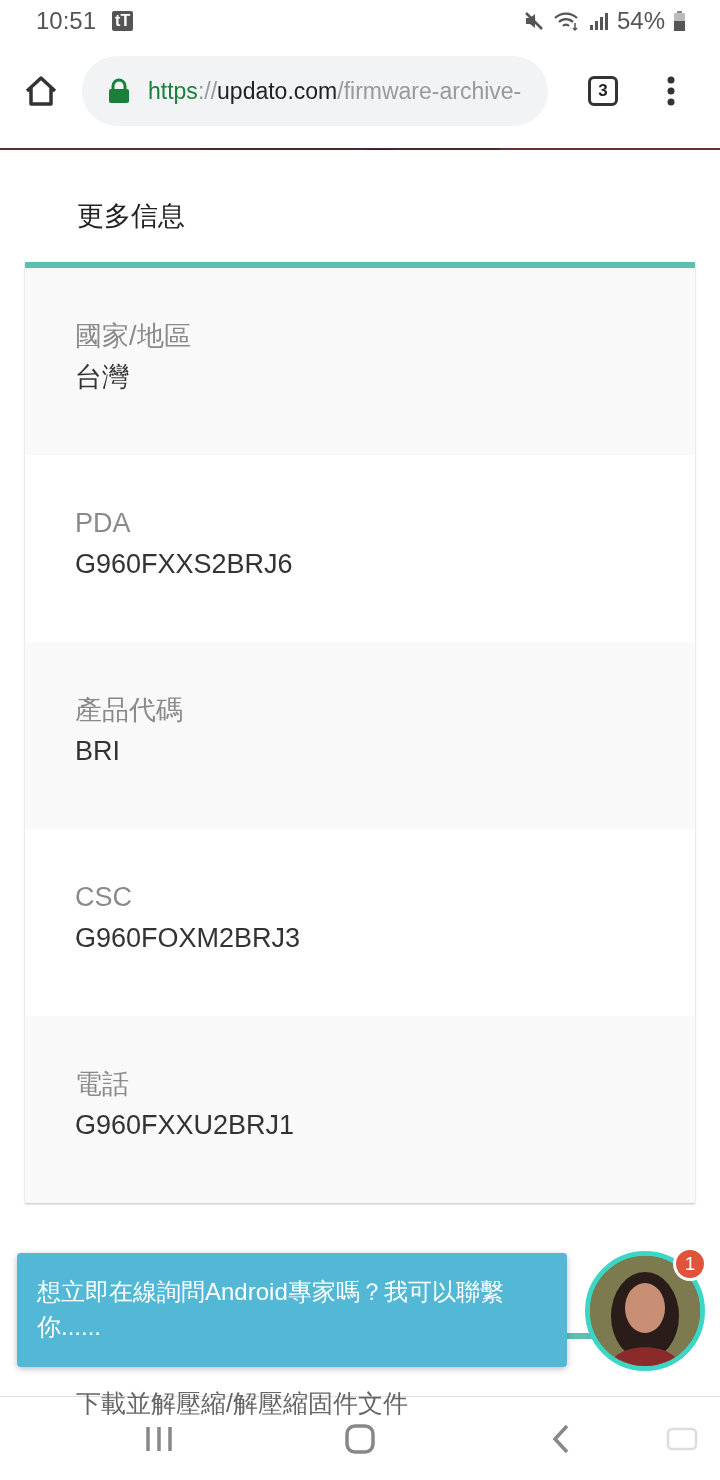 This screenshot has height=1480, width=720. What do you see at coordinates (98, 752) in the screenshot?
I see `field-value: BRI` at bounding box center [98, 752].